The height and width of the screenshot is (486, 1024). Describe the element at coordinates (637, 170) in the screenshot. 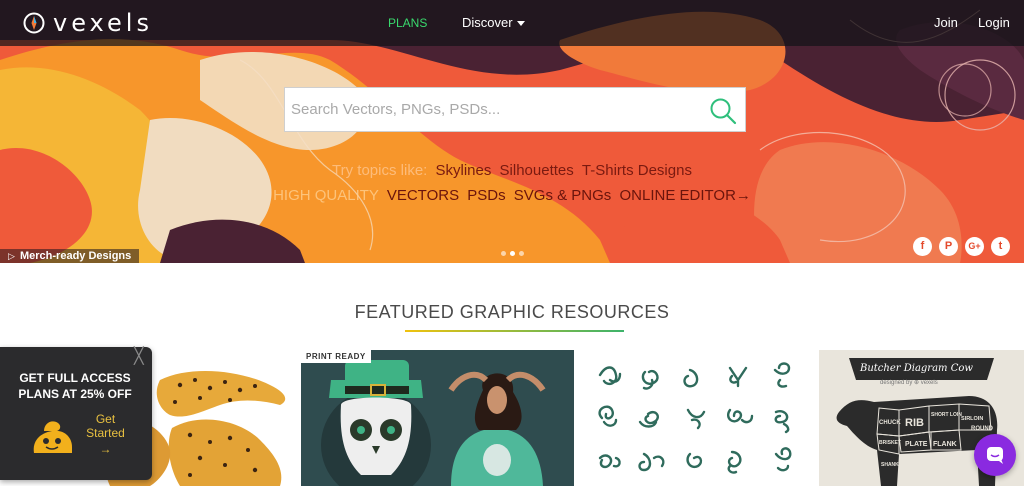

I see `topic-link-tshirts: T-Shirts Designs` at that location.